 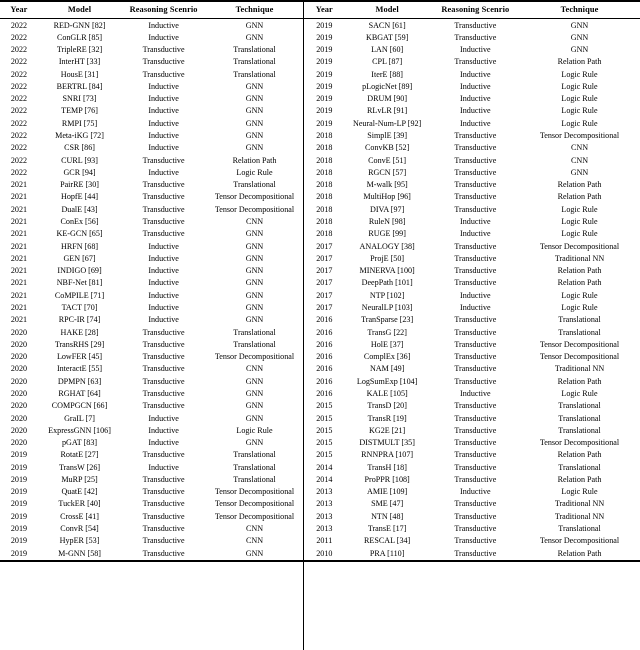 I want to click on table-row: 2021 NBF-Net [81] Inductive GNN, so click(x=151, y=283).